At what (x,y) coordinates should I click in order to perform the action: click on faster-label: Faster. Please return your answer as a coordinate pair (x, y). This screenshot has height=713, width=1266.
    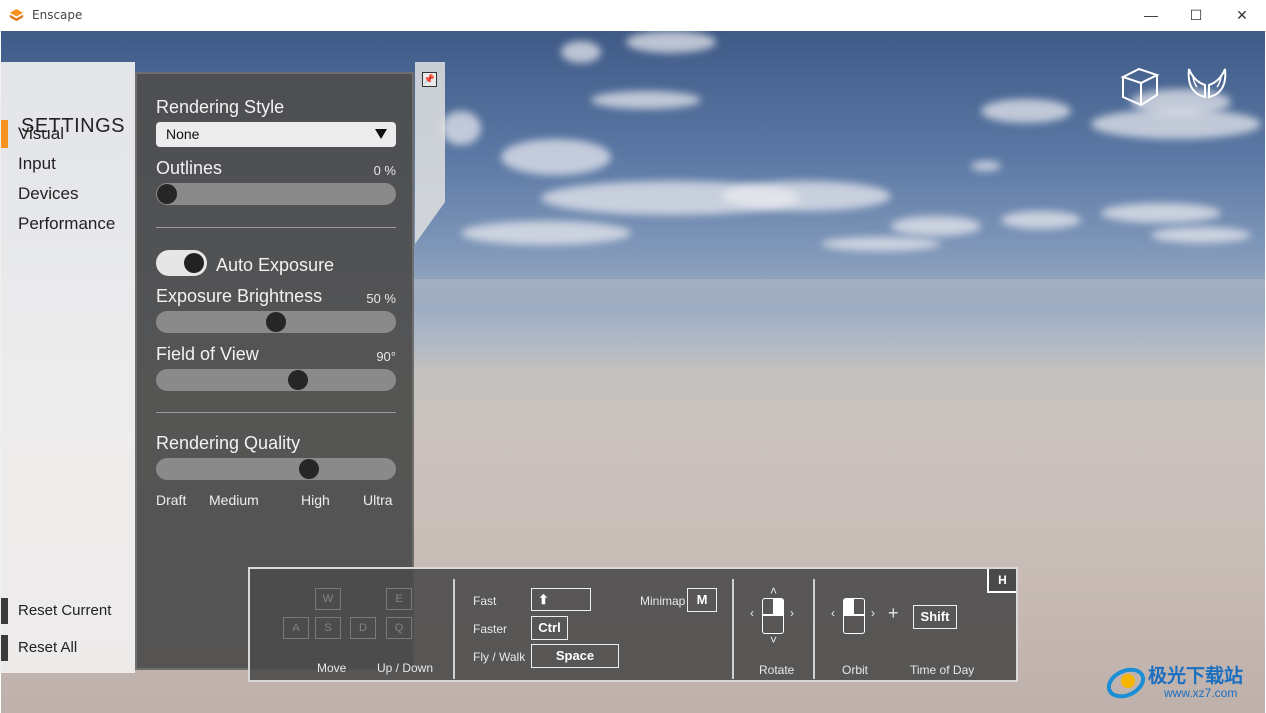
    Looking at the image, I should click on (490, 629).